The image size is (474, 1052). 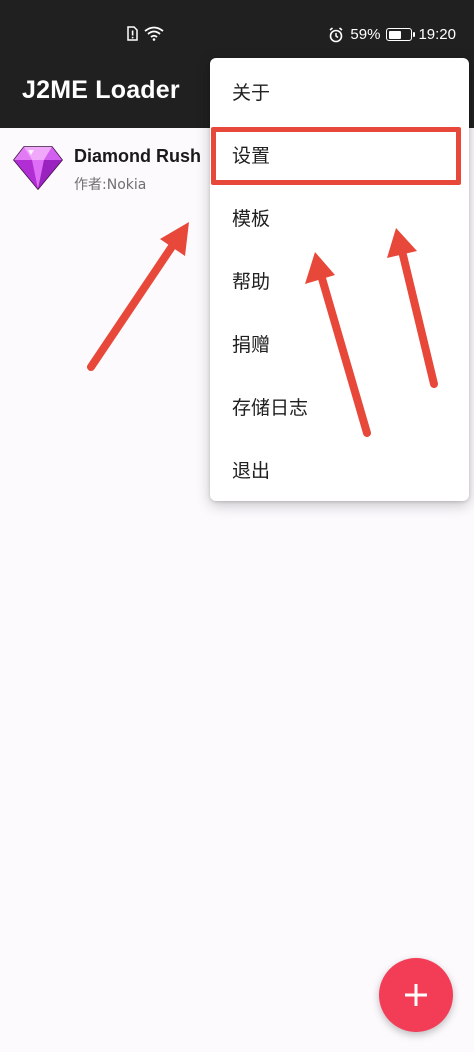 I want to click on menu-item-save-log: 存储日志, so click(x=339, y=406).